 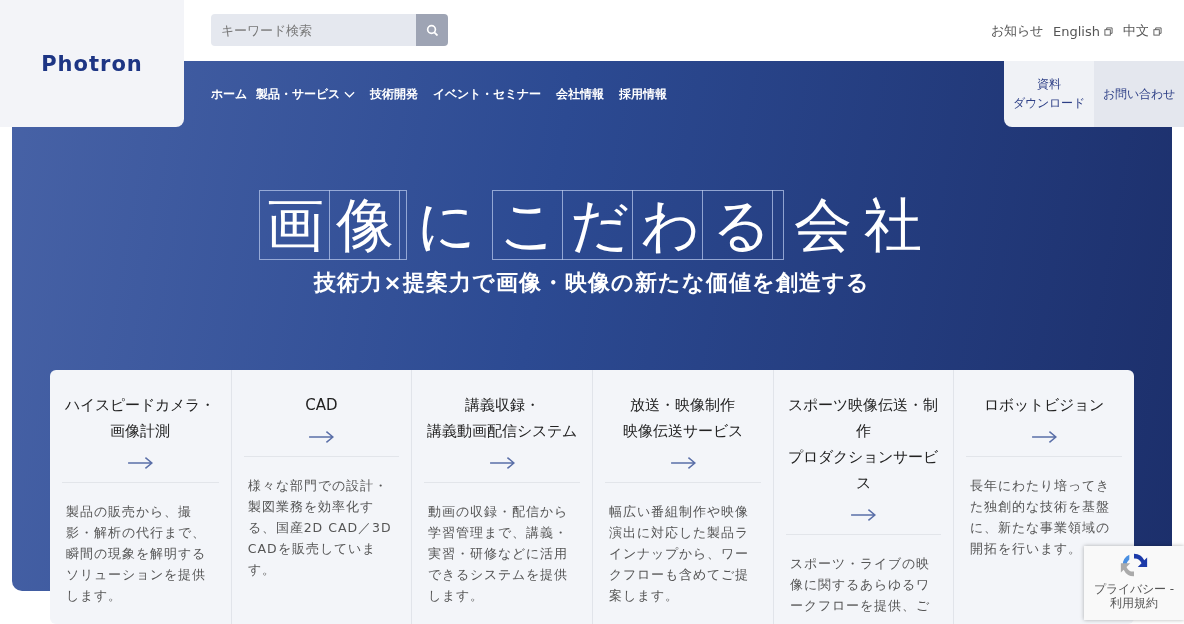 What do you see at coordinates (1083, 31) in the screenshot?
I see `top-link: English` at bounding box center [1083, 31].